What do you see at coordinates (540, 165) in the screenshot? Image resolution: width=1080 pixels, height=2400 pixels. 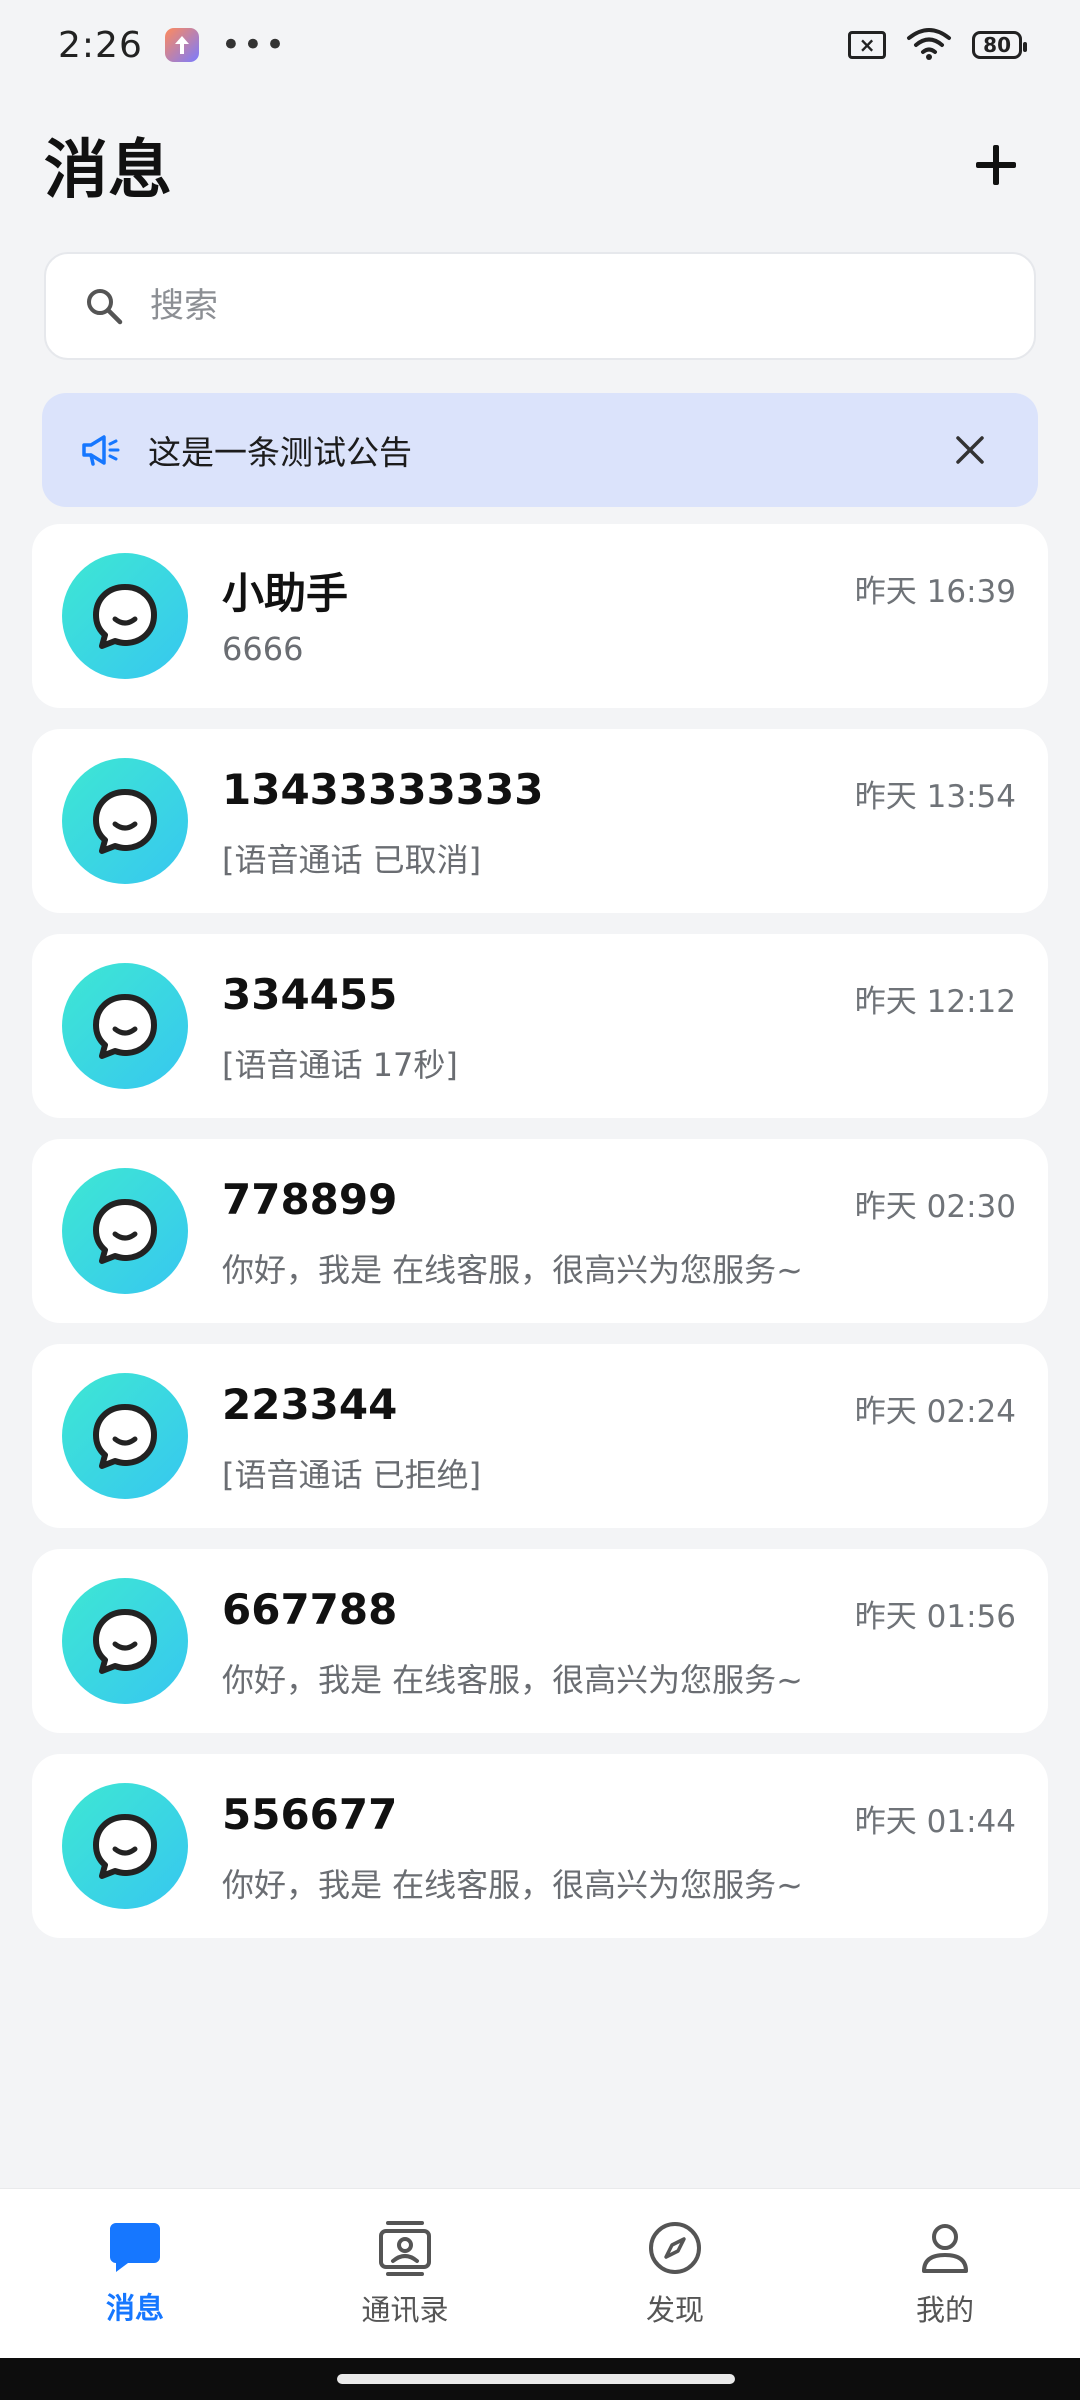 I see `header: 消息` at bounding box center [540, 165].